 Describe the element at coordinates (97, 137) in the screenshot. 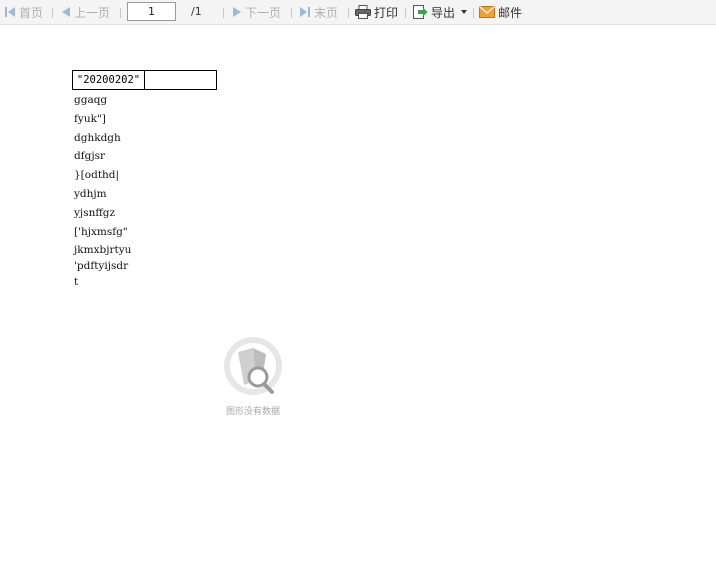

I see `report-line: dghkdgh` at that location.